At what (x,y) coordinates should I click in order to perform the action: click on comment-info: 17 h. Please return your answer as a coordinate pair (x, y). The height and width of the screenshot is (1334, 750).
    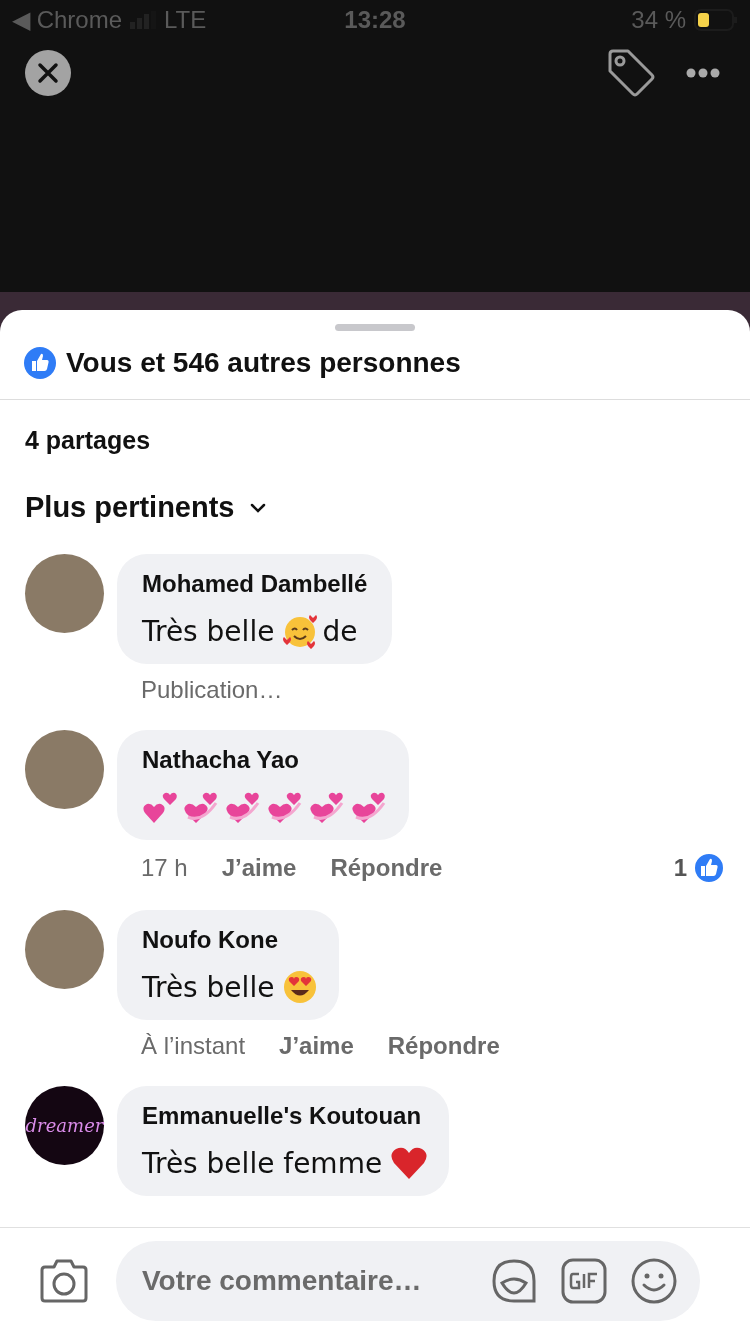
    Looking at the image, I should click on (164, 868).